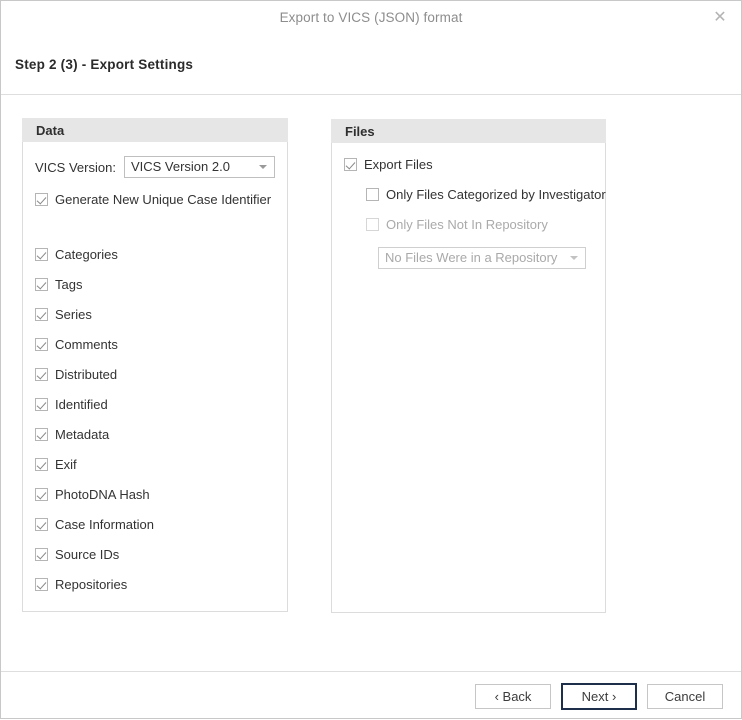 Image resolution: width=742 pixels, height=720 pixels. Describe the element at coordinates (398, 164) in the screenshot. I see `checkbox-label: Export Files` at that location.